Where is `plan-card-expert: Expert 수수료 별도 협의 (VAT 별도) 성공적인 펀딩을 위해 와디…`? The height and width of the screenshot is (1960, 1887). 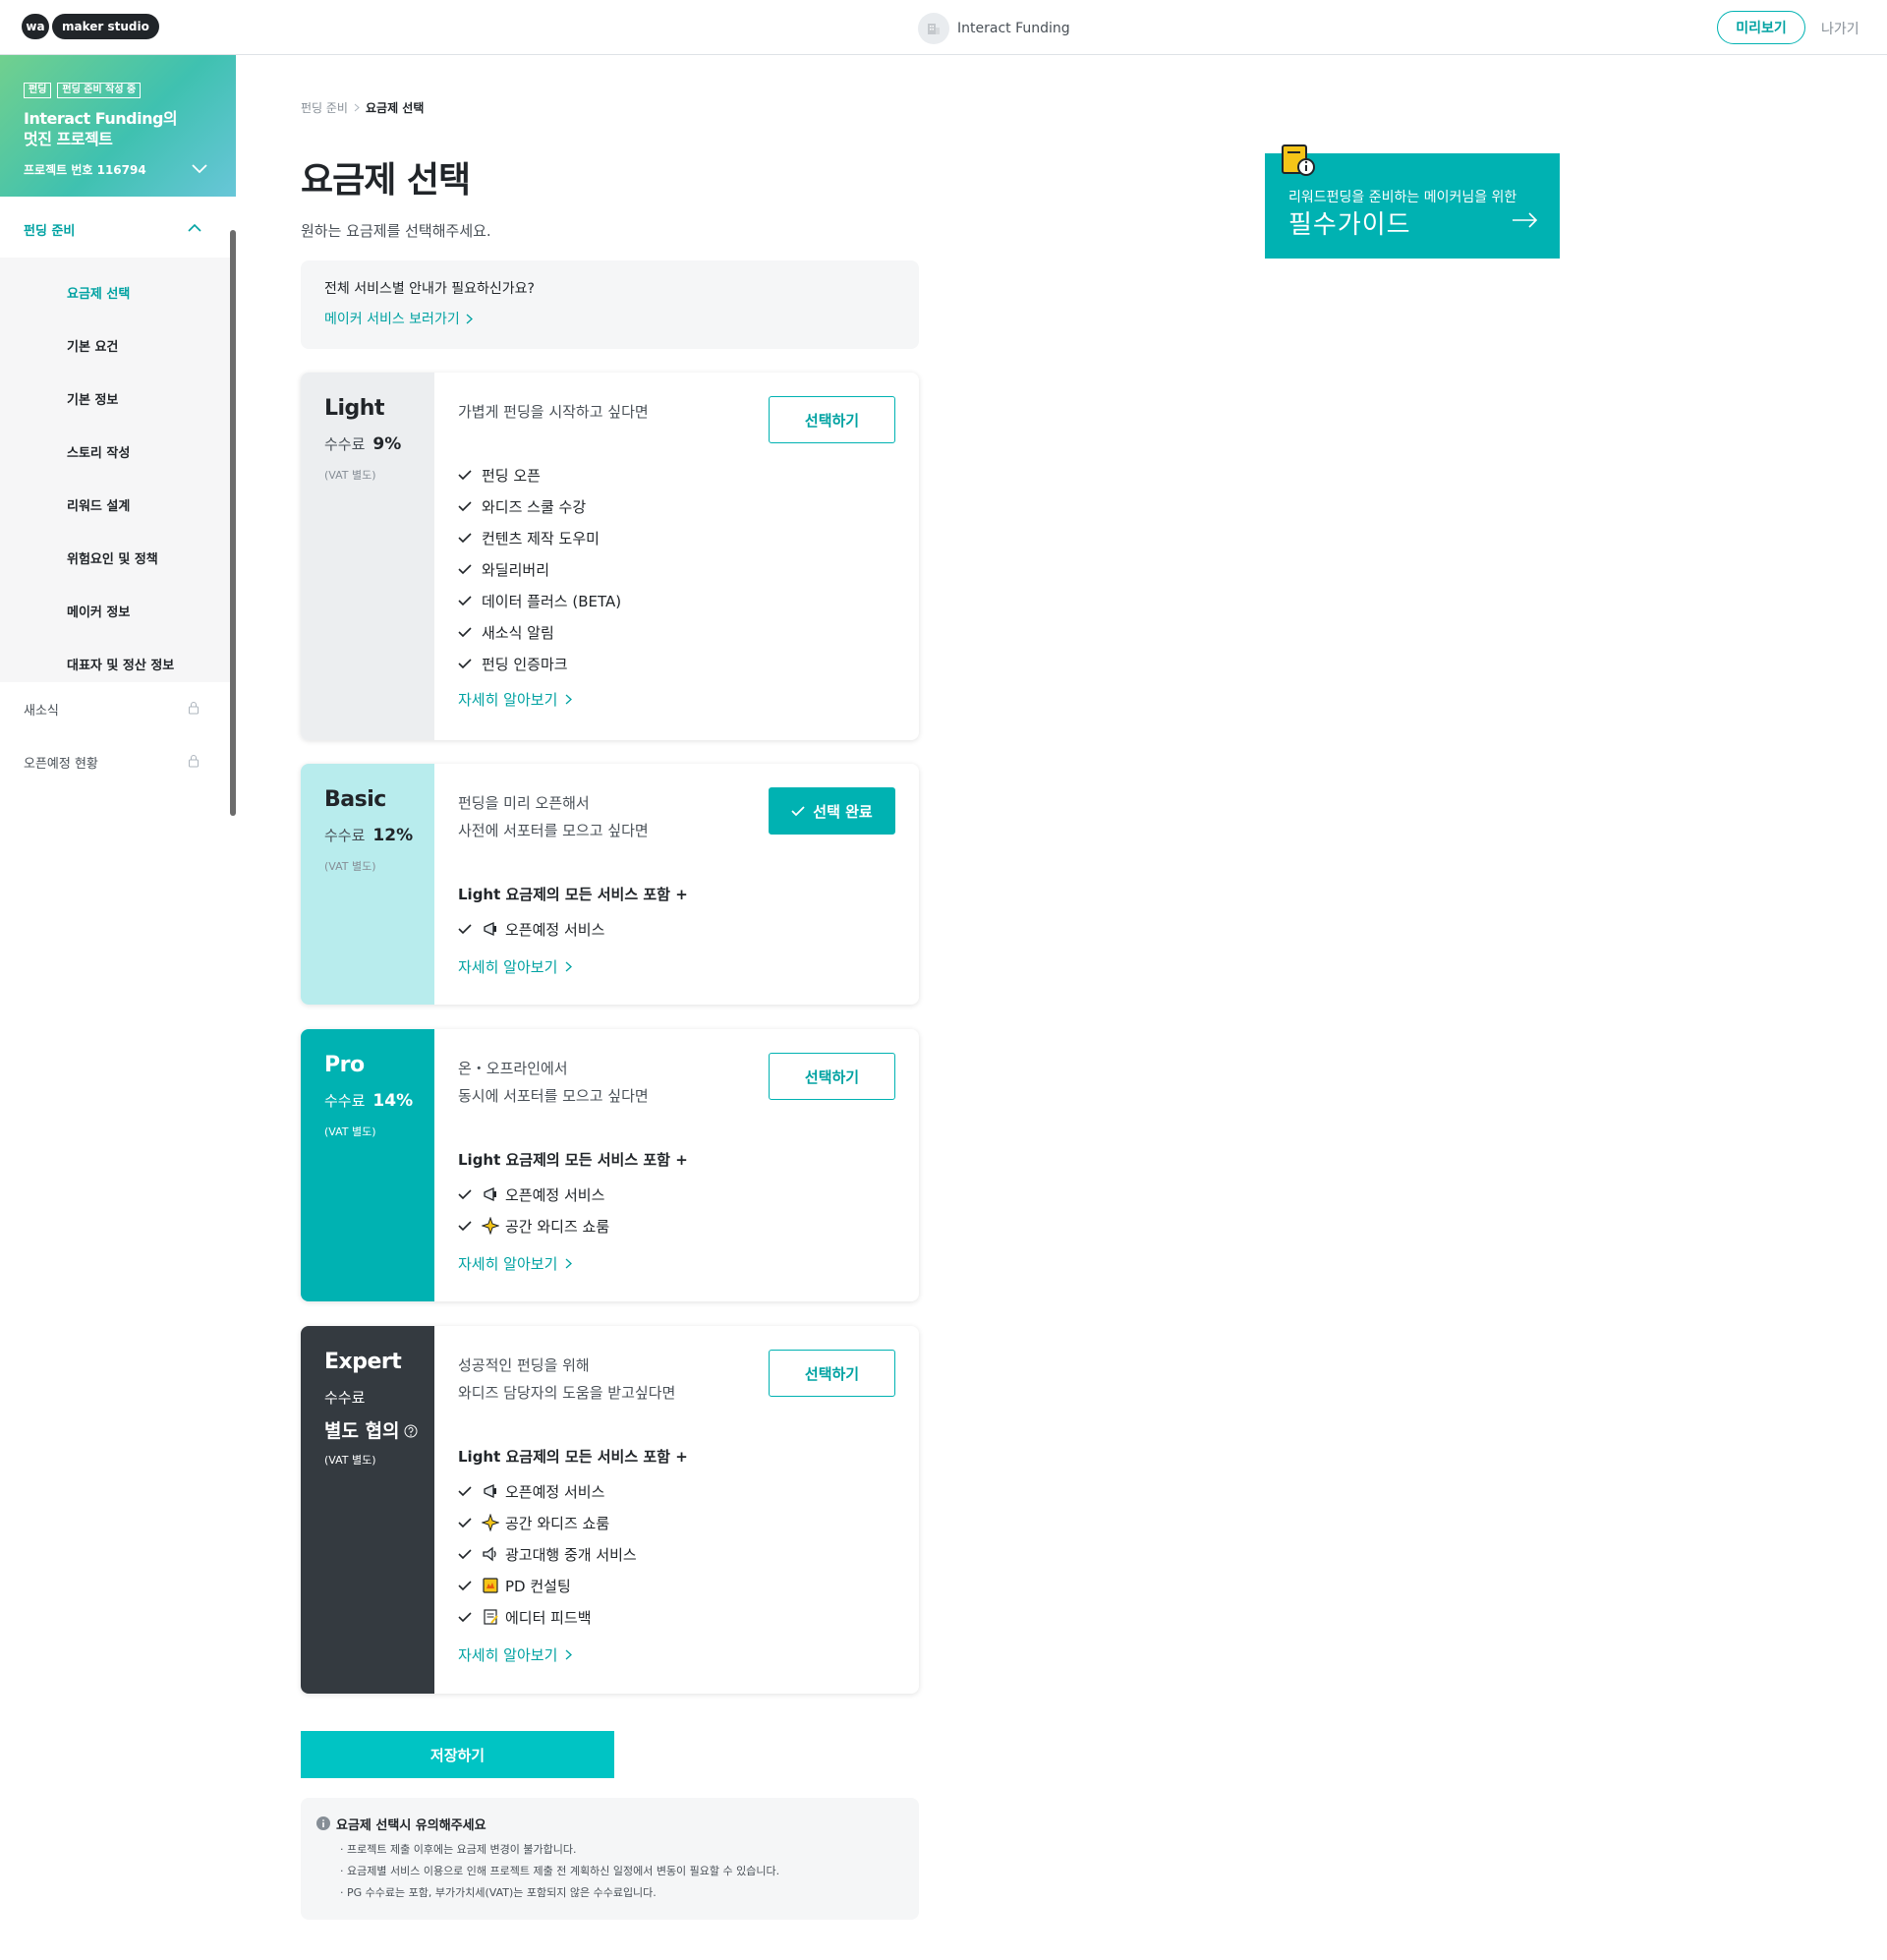 plan-card-expert: Expert 수수료 별도 협의 (VAT 별도) 성공적인 펀딩을 위해 와디… is located at coordinates (610, 1510).